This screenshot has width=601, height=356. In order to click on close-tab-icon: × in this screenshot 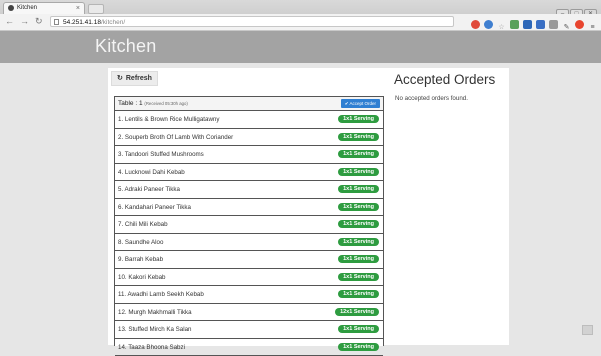, I will do `click(78, 8)`.